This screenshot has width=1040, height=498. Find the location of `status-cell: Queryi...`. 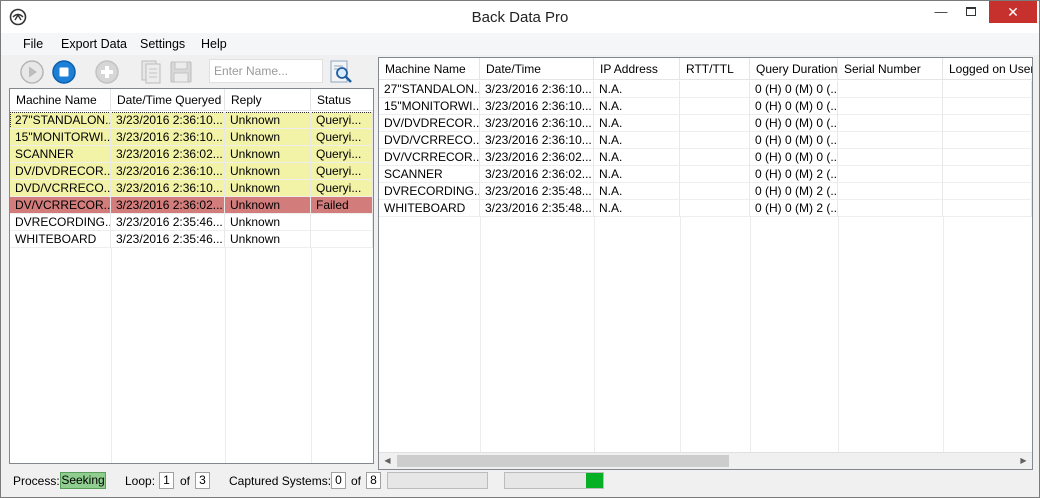

status-cell: Queryi... is located at coordinates (342, 120).